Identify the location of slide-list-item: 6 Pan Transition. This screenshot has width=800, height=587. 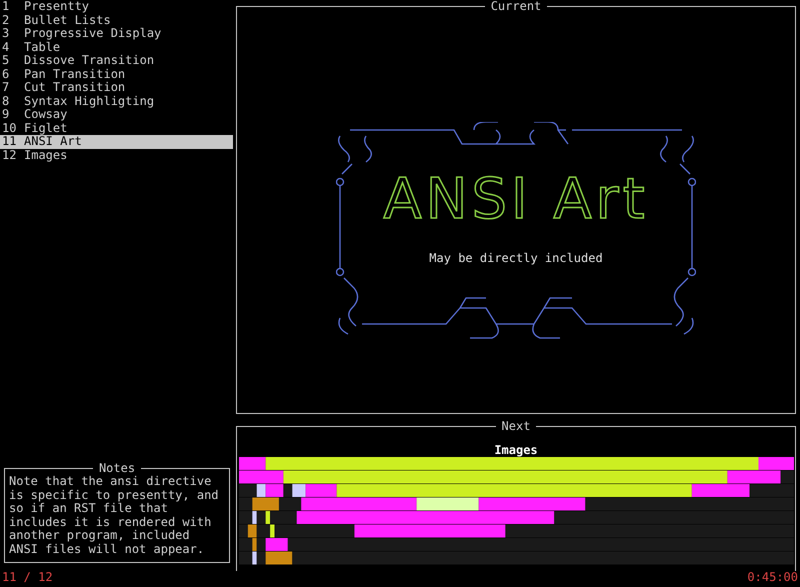
(116, 74).